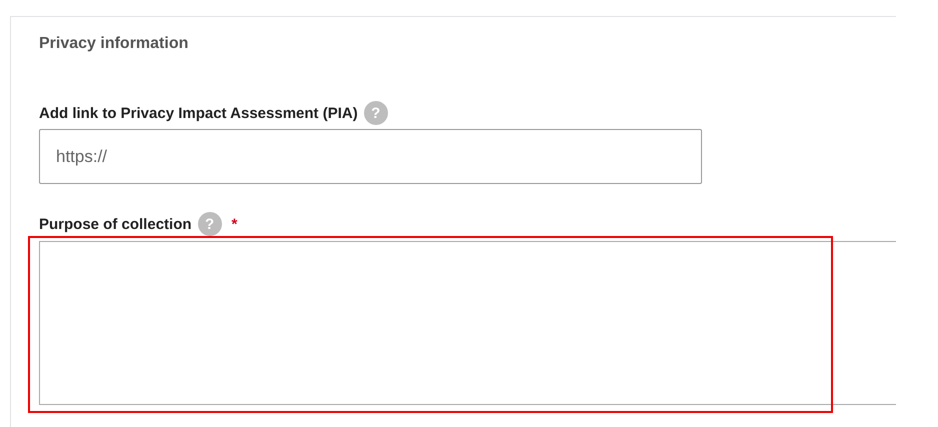 This screenshot has width=938, height=427. What do you see at coordinates (115, 224) in the screenshot?
I see `field-label: Purpose of collection` at bounding box center [115, 224].